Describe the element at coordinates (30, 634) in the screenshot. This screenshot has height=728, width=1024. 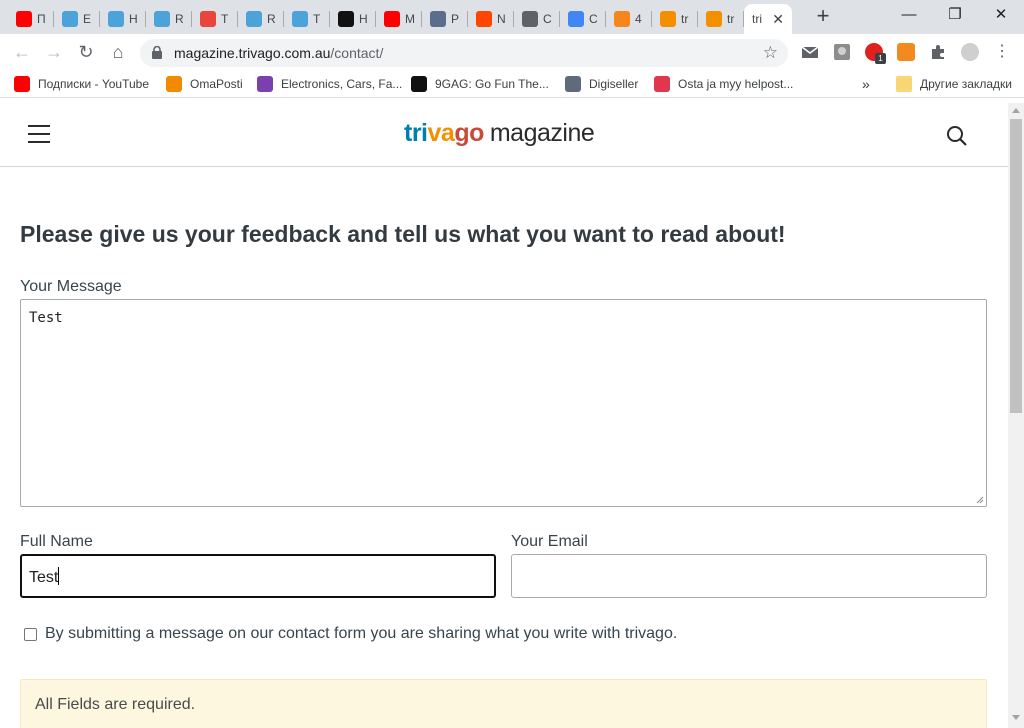
I see `consent-checkbox` at that location.